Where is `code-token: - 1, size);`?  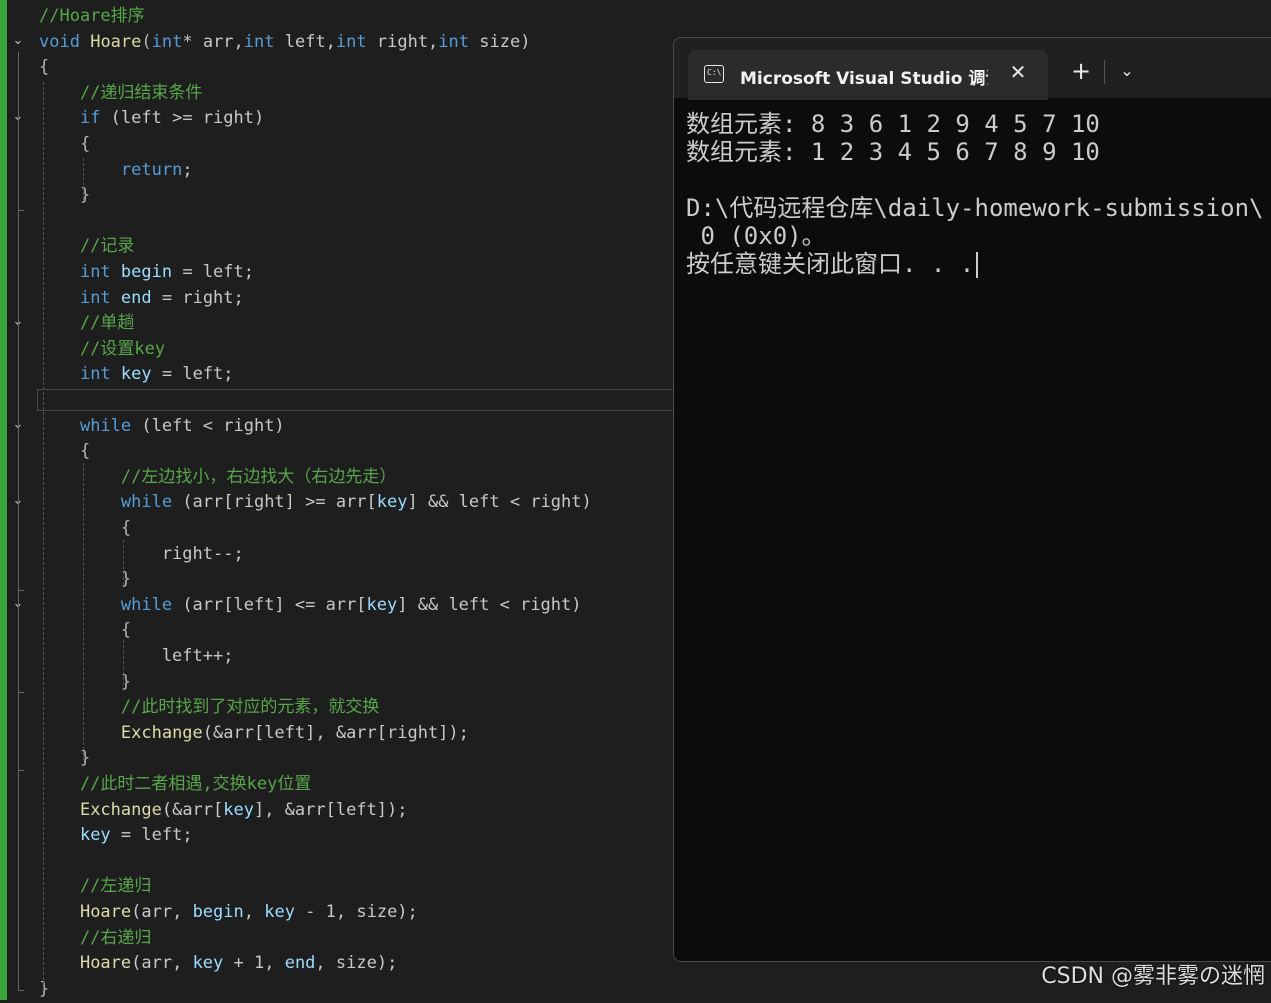 code-token: - 1, size); is located at coordinates (356, 912).